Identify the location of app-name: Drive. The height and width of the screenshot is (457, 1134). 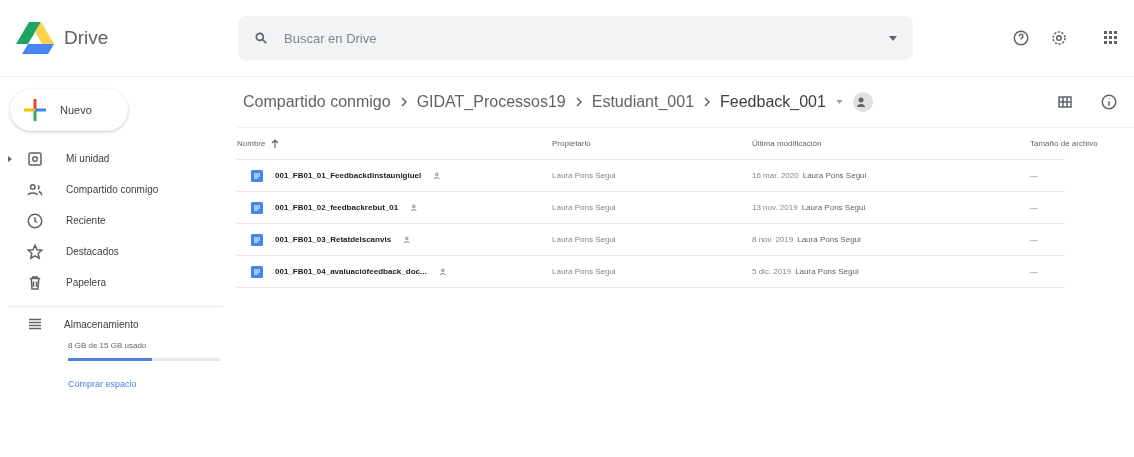
(86, 38).